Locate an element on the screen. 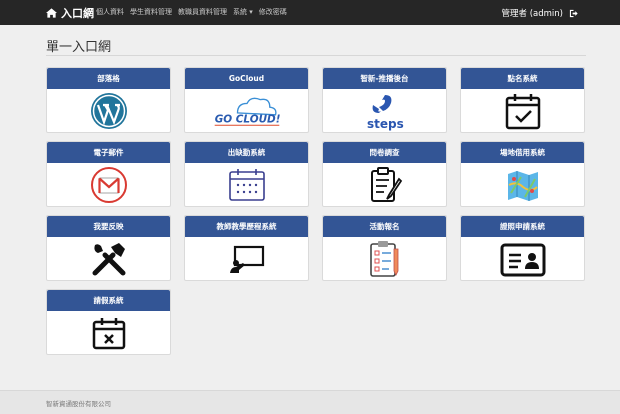  card-leave-request: 請假系統 is located at coordinates (108, 322).